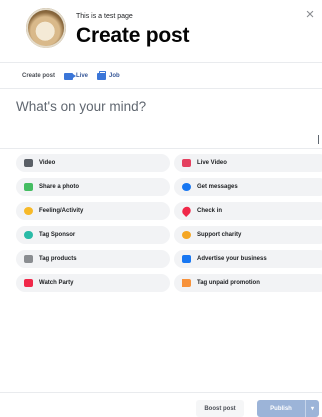  I want to click on shopping-bag-icon, so click(28, 259).